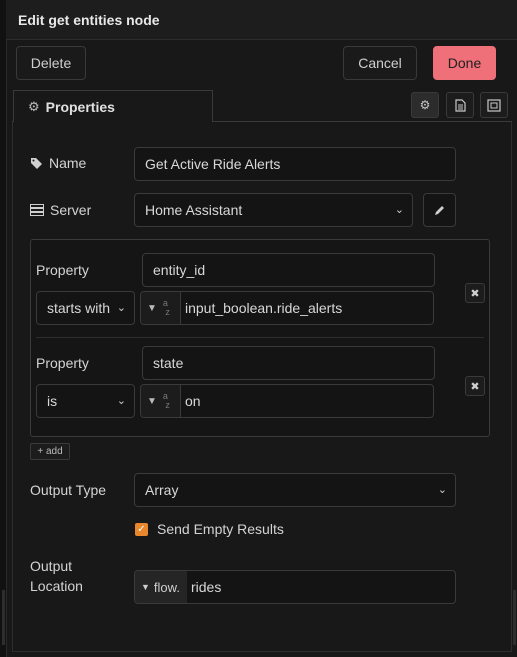 Image resolution: width=517 pixels, height=657 pixels. What do you see at coordinates (80, 106) in the screenshot?
I see `tab-properties-label: Properties` at bounding box center [80, 106].